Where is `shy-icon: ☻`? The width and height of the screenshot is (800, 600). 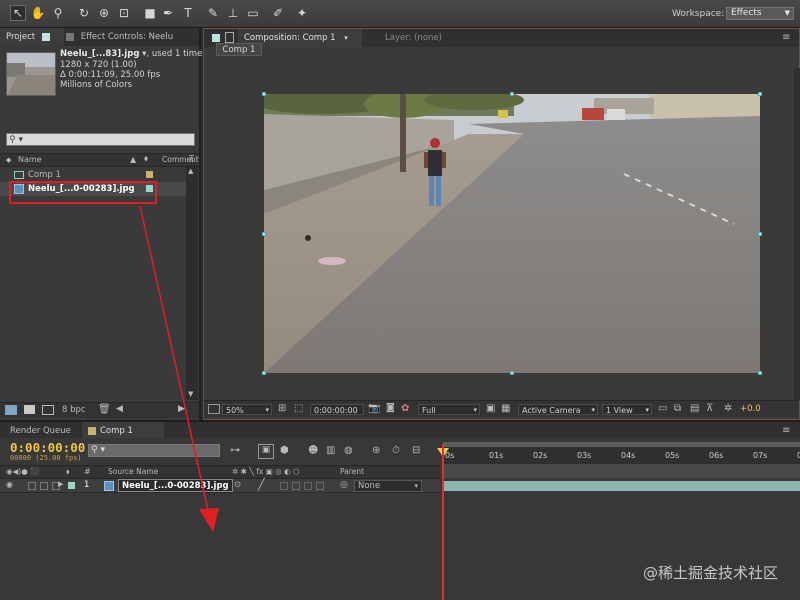 shy-icon: ☻ is located at coordinates (313, 450).